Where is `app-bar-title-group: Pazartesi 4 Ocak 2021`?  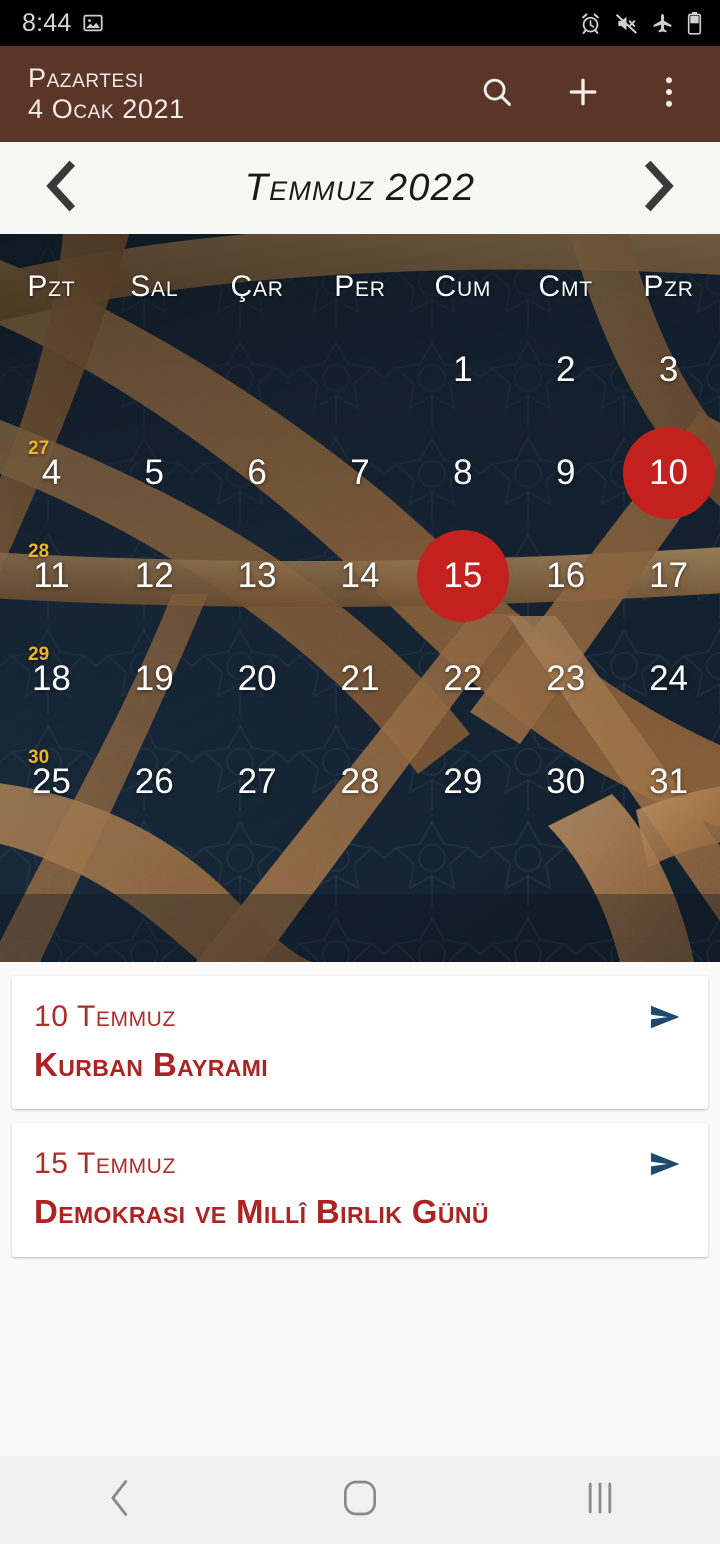 app-bar-title-group: Pazartesi 4 Ocak 2021 is located at coordinates (251, 93).